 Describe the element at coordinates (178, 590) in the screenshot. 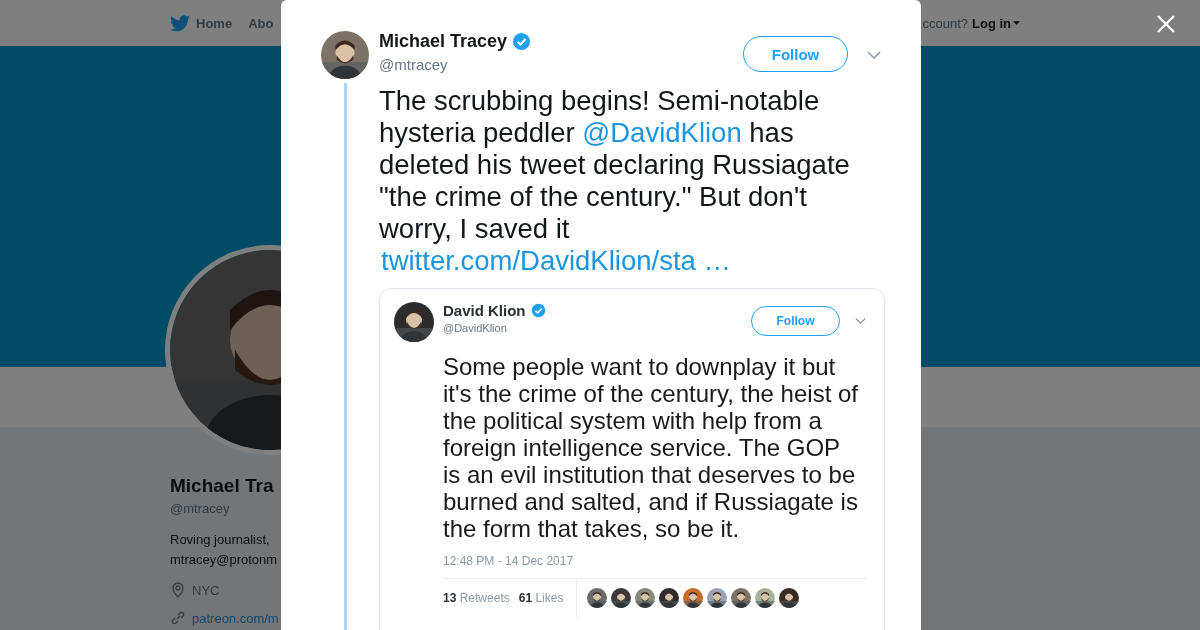

I see `location-pin-icon` at that location.